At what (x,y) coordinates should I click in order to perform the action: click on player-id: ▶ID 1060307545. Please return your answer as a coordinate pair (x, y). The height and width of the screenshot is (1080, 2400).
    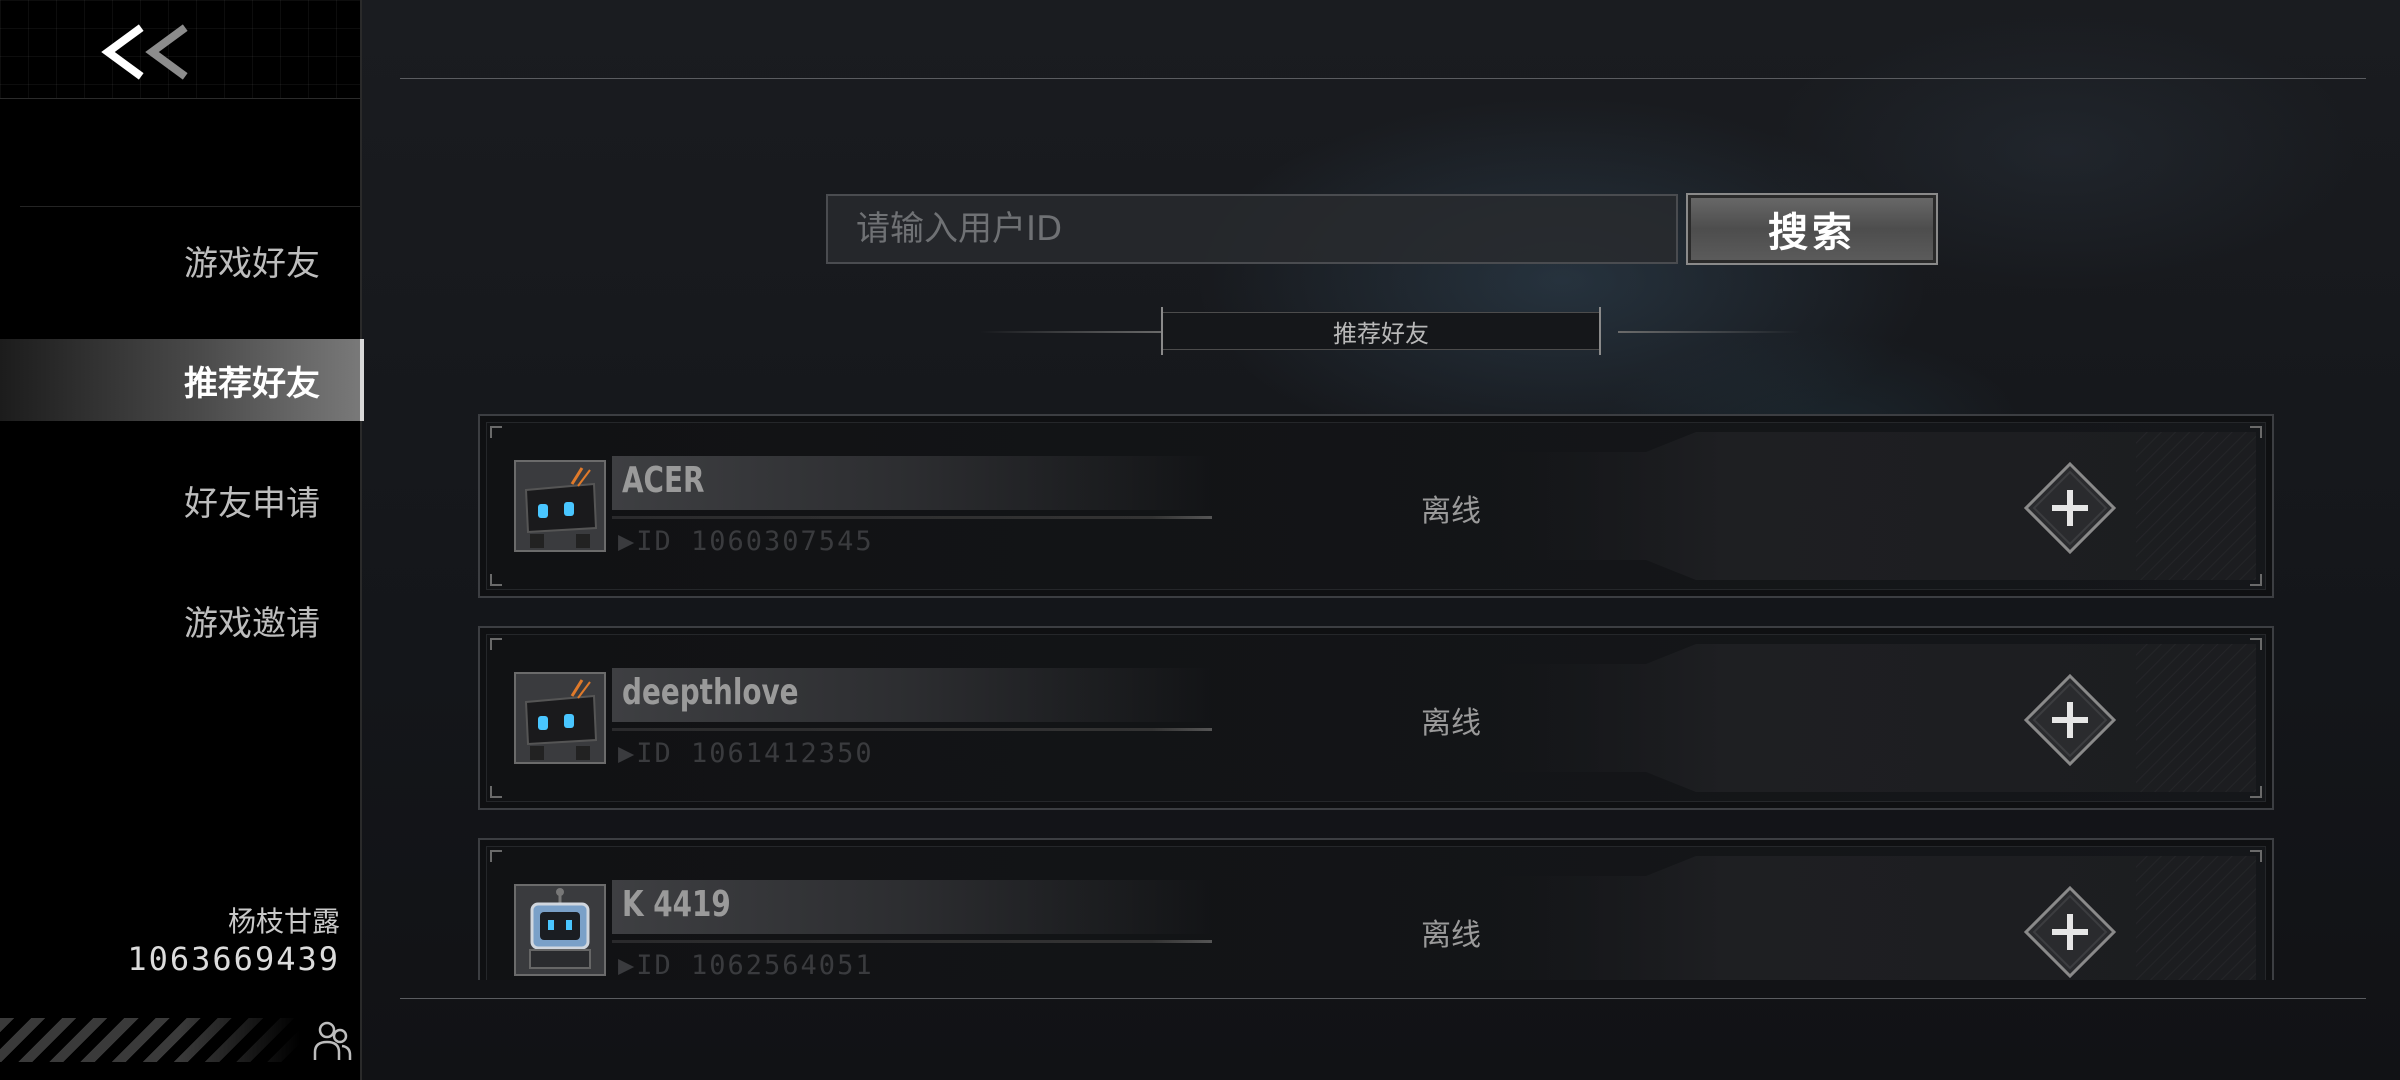
    Looking at the image, I should click on (746, 541).